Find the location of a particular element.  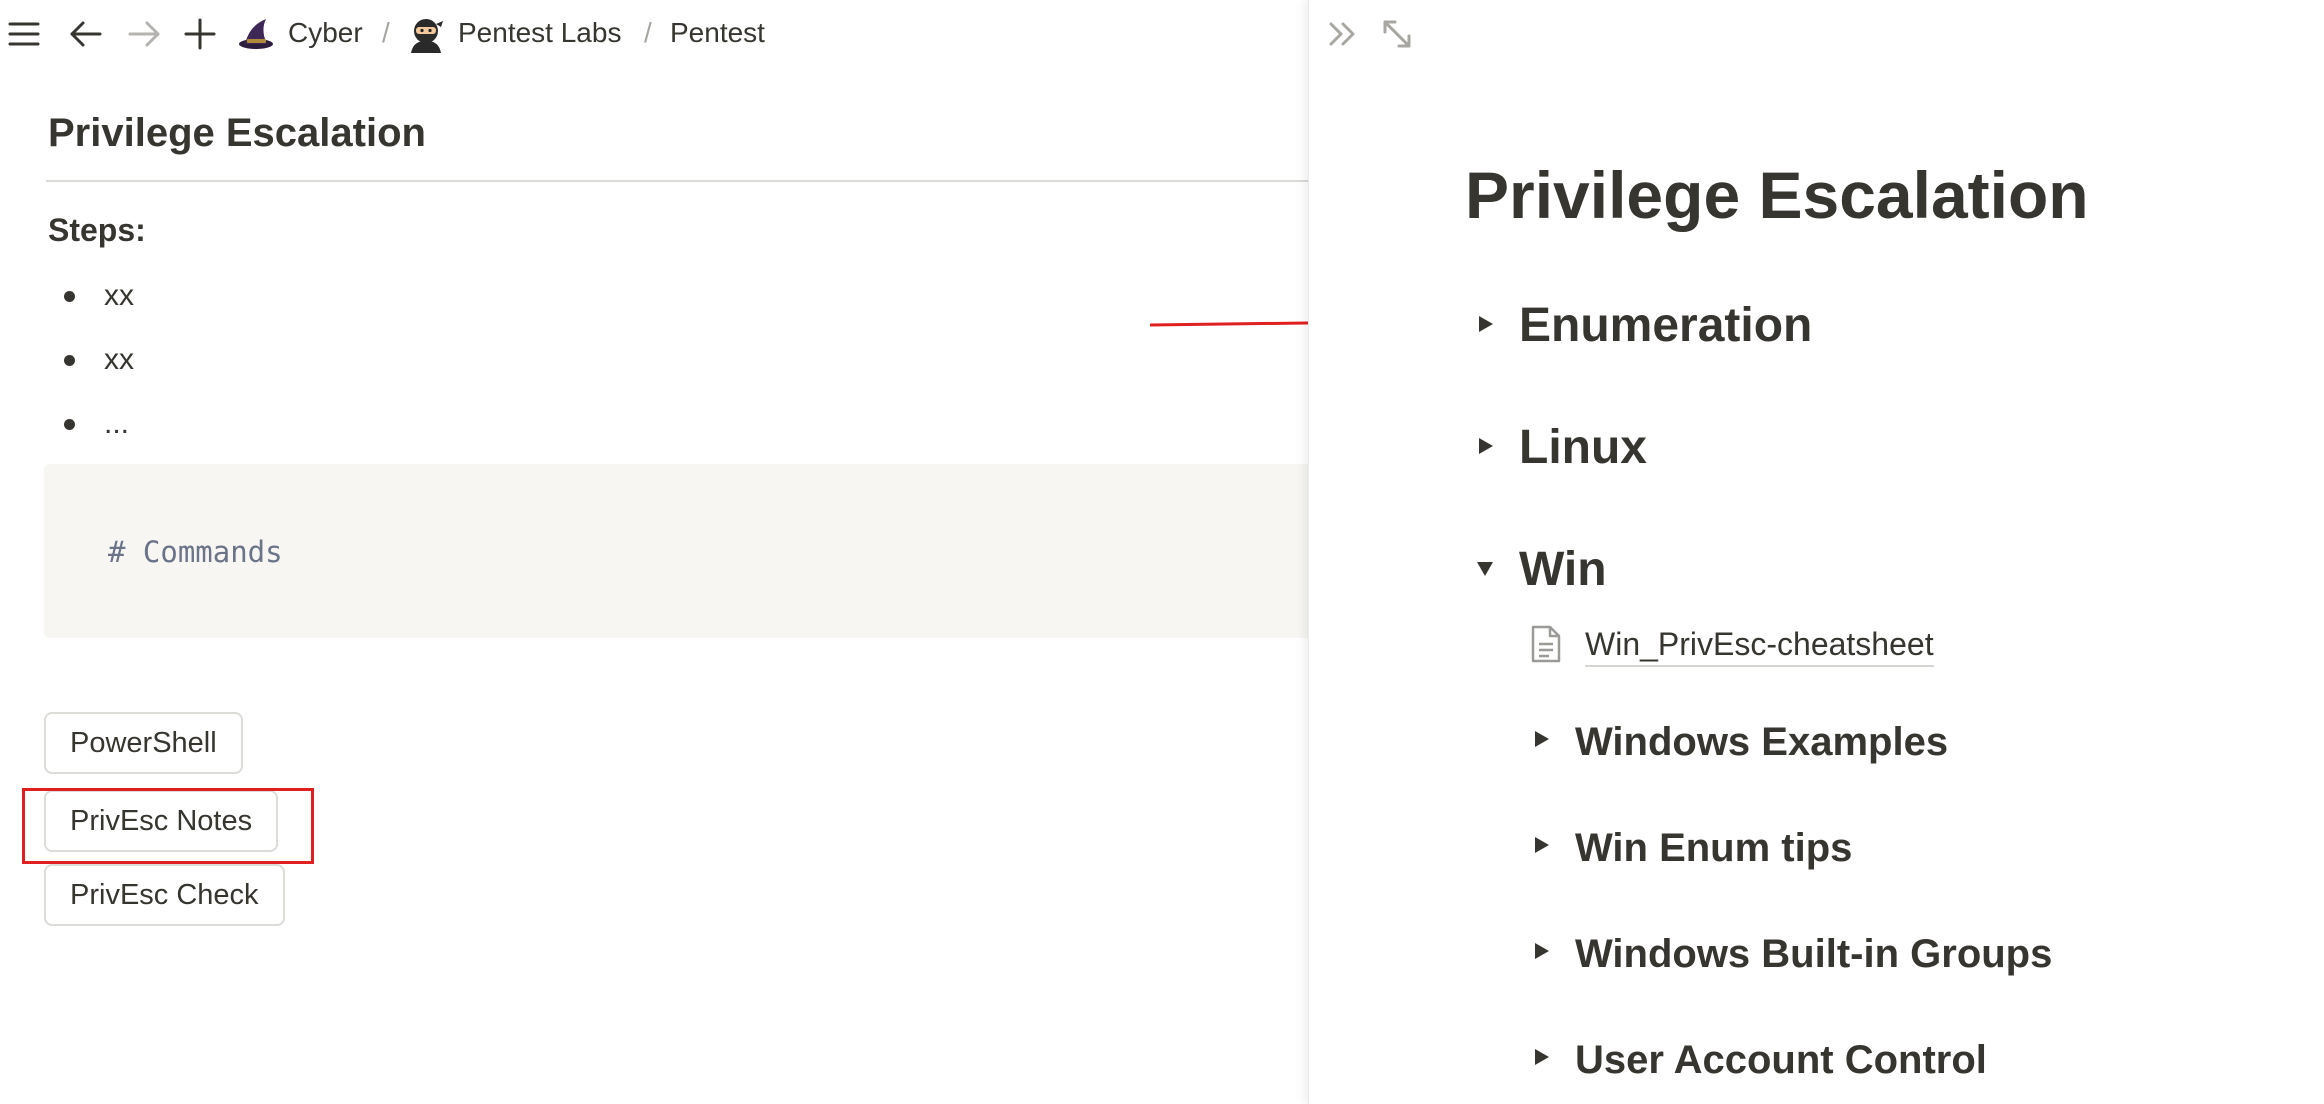

add-page-icon is located at coordinates (200, 34).